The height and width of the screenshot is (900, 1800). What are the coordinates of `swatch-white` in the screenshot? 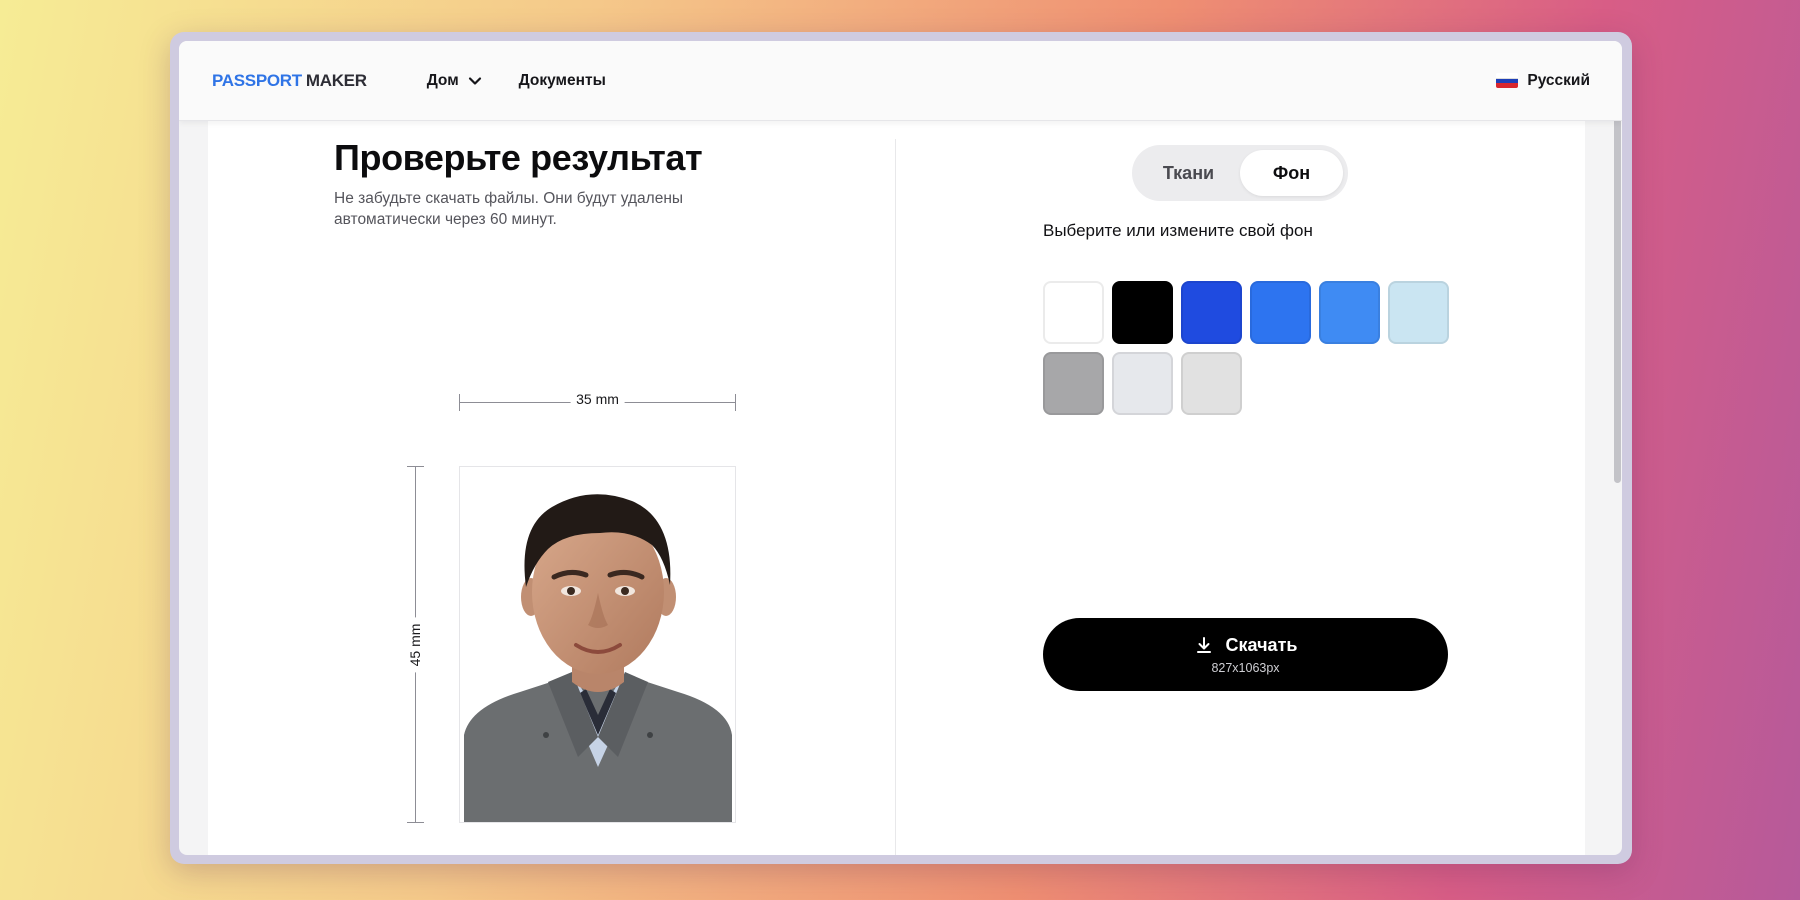 It's located at (1073, 312).